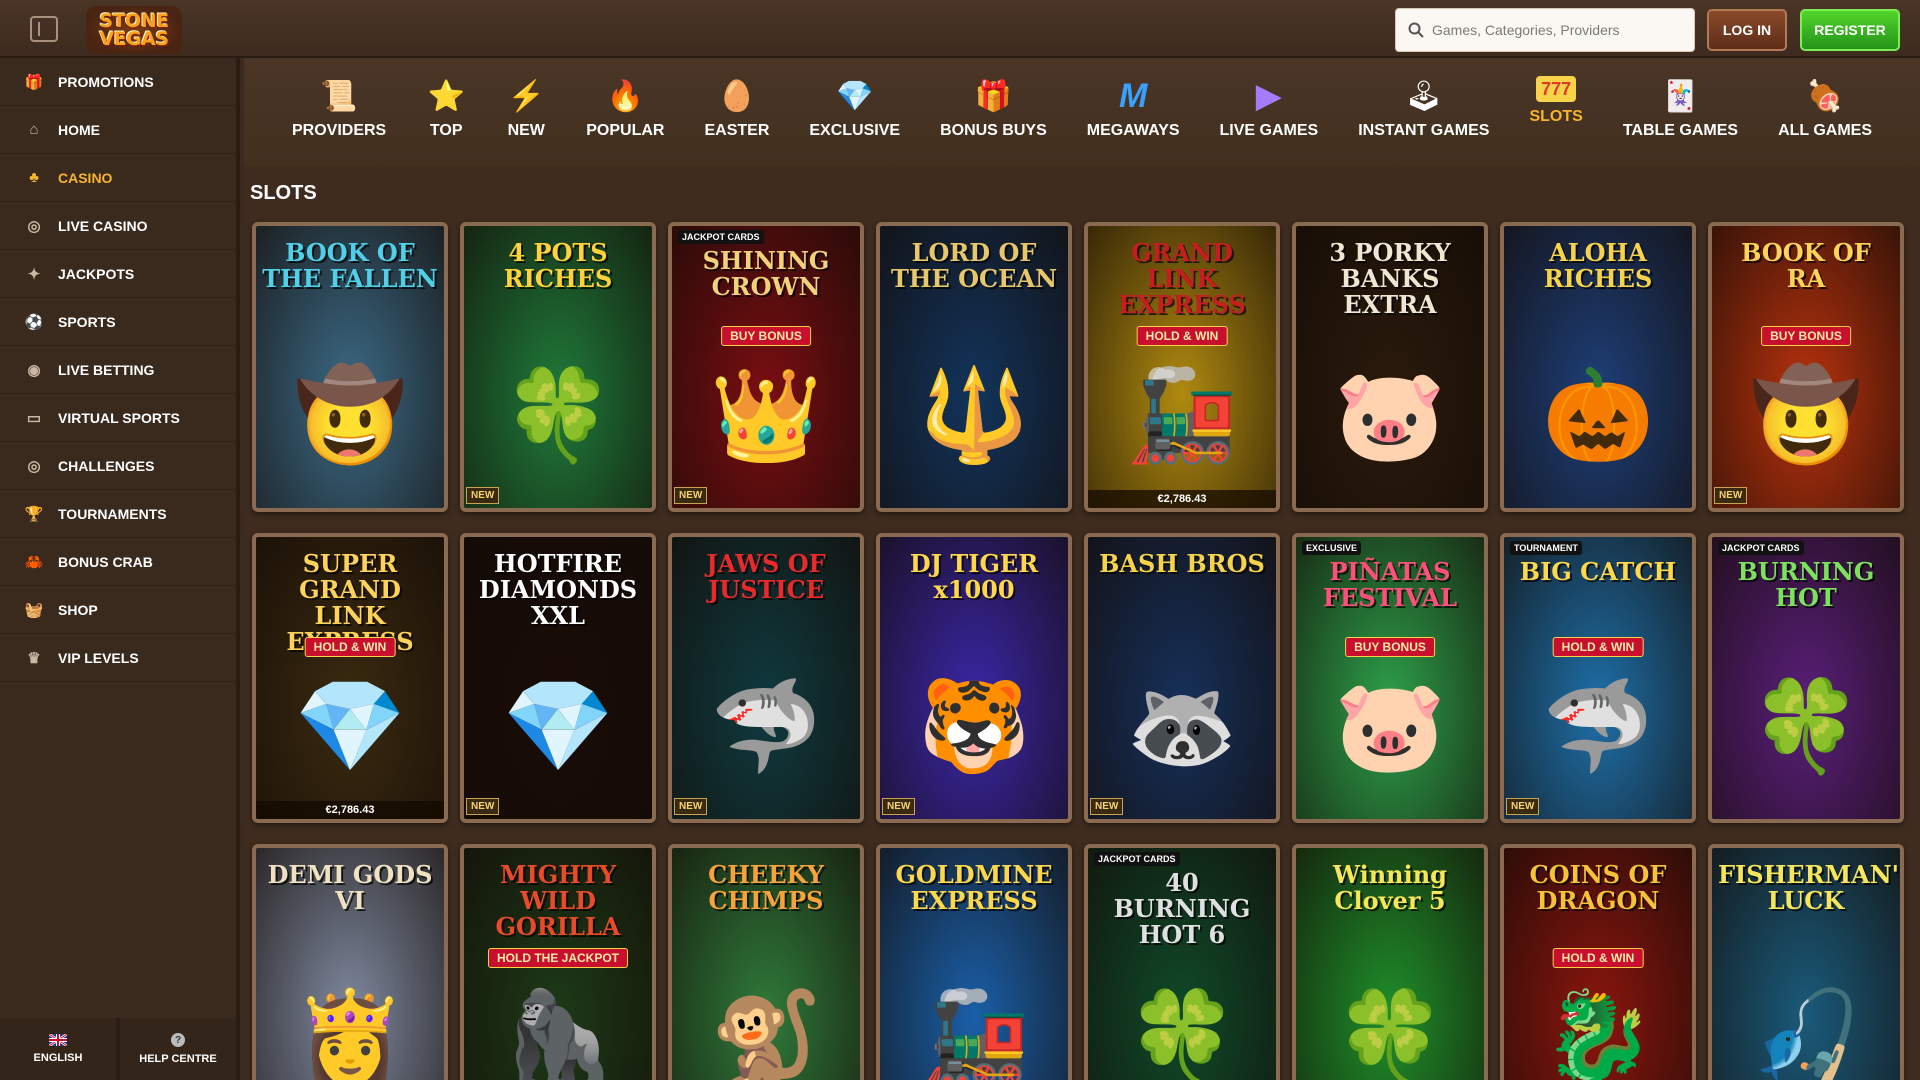  I want to click on tab-all-games: 🍖 ALL GAMES, so click(1825, 108).